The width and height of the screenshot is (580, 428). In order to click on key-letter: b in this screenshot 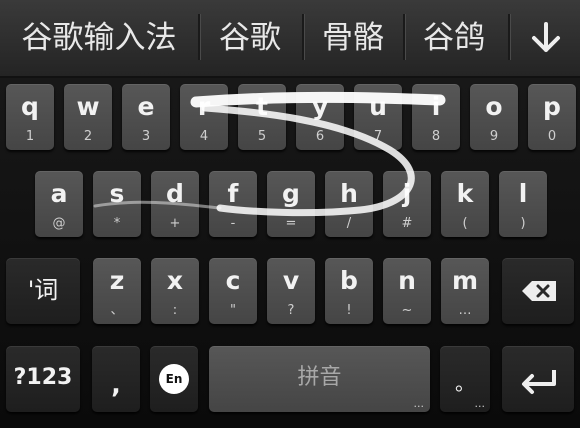, I will do `click(349, 280)`.